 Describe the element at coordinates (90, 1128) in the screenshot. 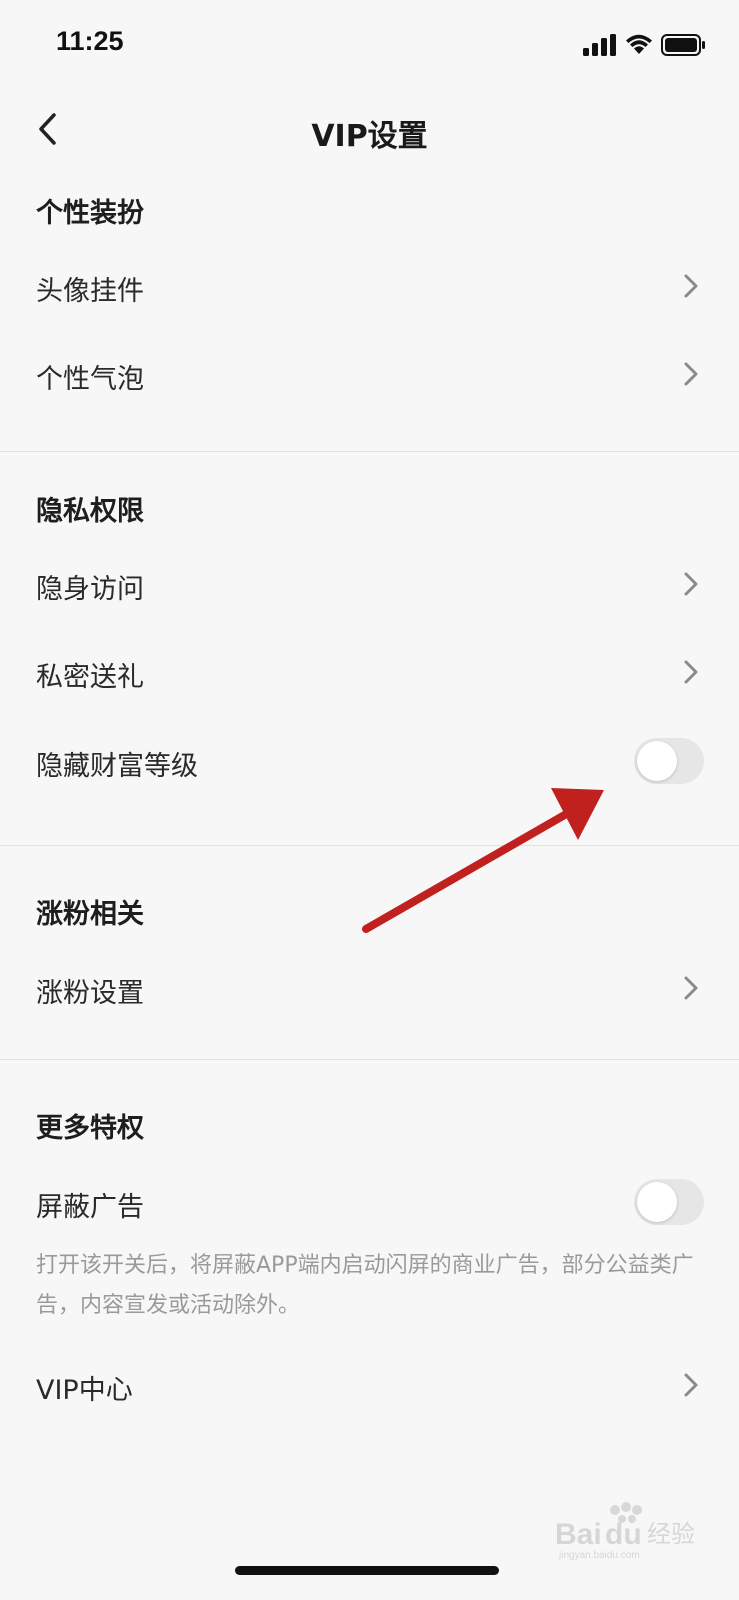

I see `section-header-more: 更多特权` at that location.